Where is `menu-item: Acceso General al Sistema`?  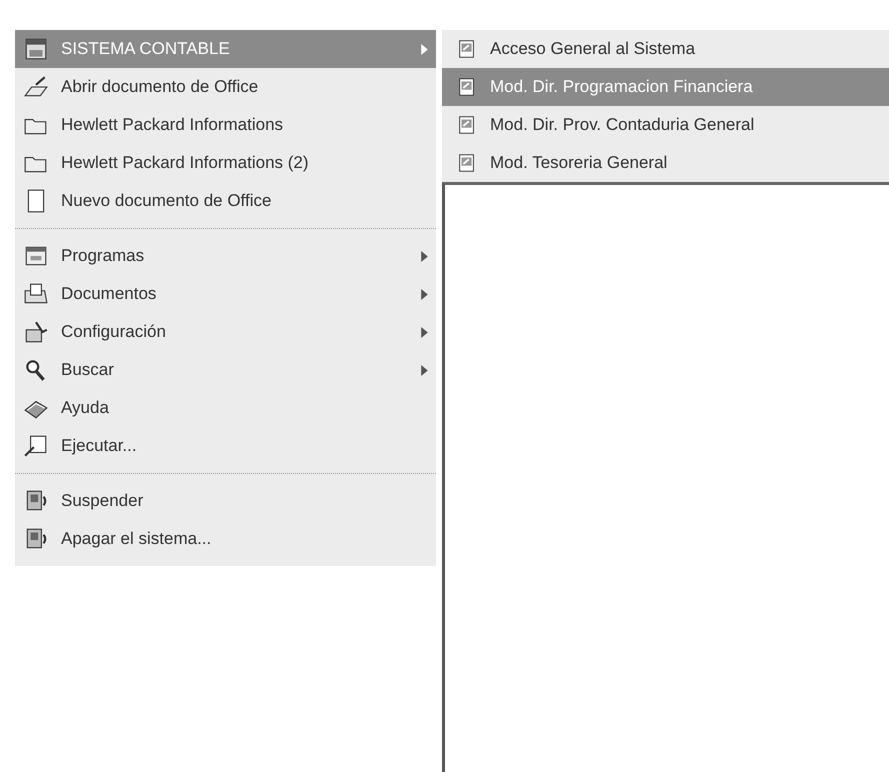
menu-item: Acceso General al Sistema is located at coordinates (665, 49).